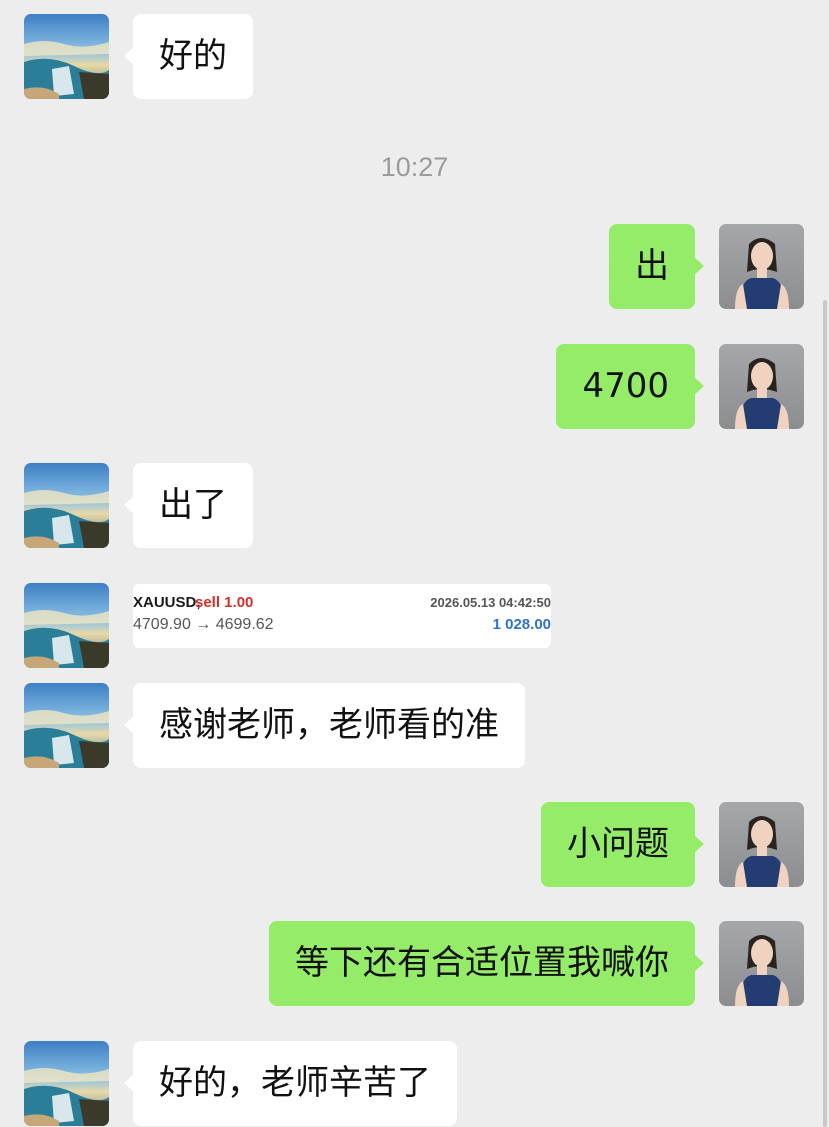 The image size is (829, 1127). Describe the element at coordinates (625, 386) in the screenshot. I see `message-text: 4700` at that location.